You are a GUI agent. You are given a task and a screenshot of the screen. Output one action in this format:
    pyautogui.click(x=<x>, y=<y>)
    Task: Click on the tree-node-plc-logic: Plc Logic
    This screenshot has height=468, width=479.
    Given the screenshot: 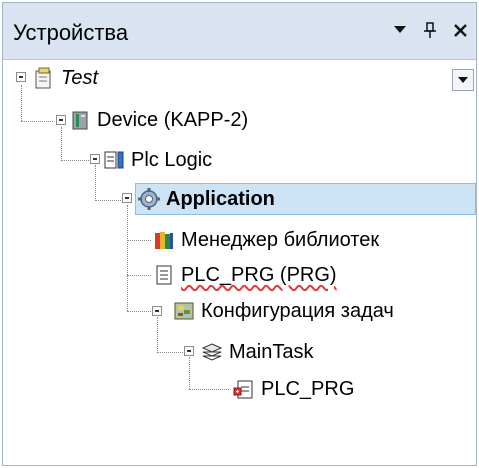 What is the action you would take?
    pyautogui.click(x=157, y=160)
    